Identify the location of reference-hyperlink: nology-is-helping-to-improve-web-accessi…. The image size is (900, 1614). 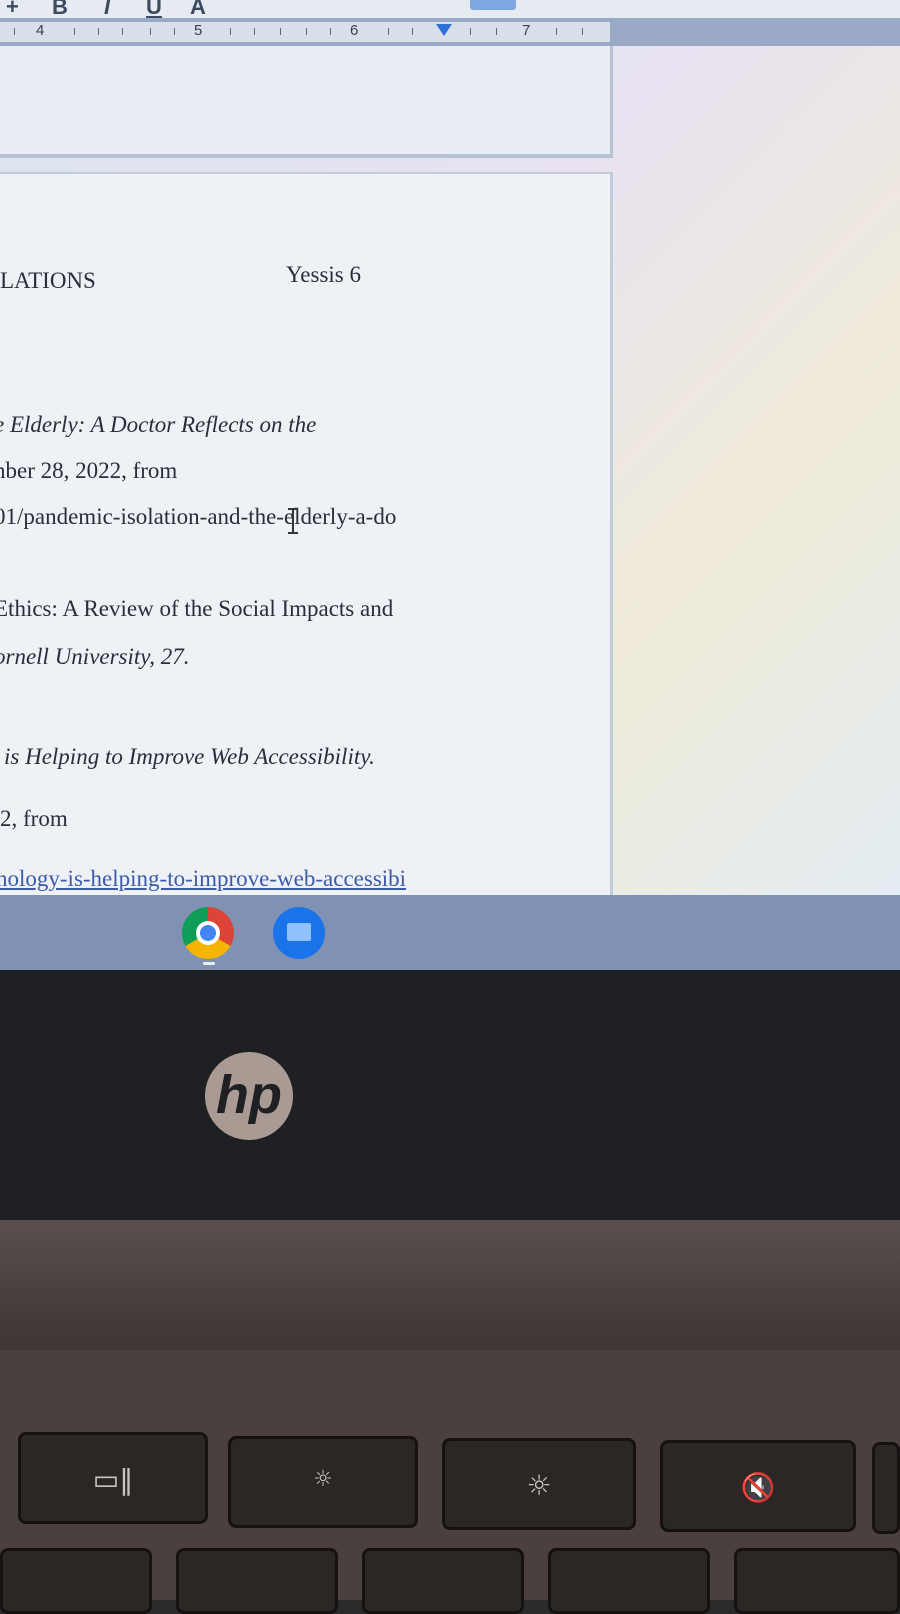
(203, 879).